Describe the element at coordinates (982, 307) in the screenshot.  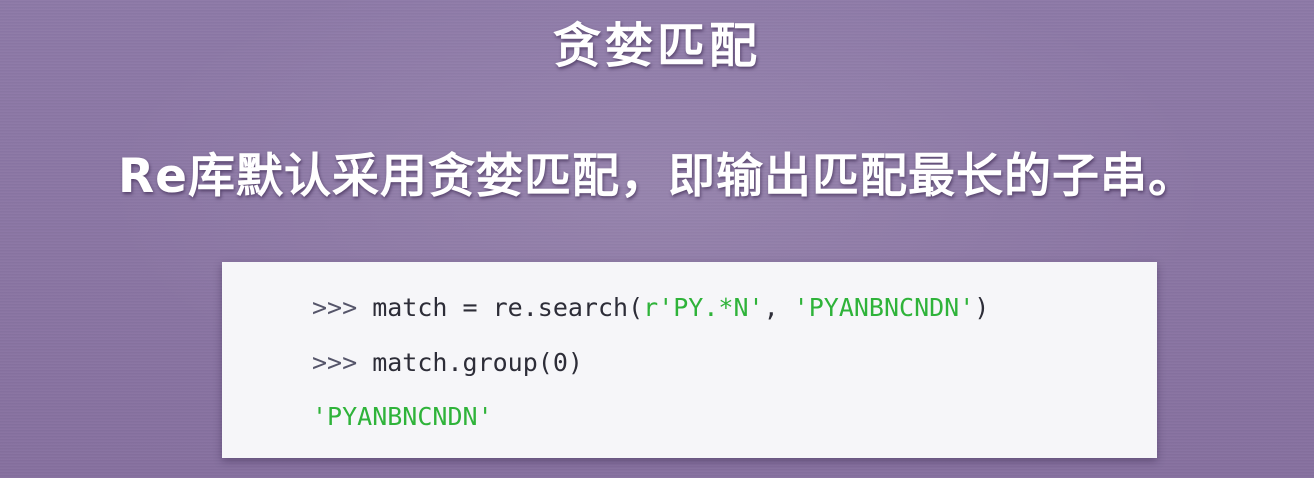
I see `code-close-paren: )` at that location.